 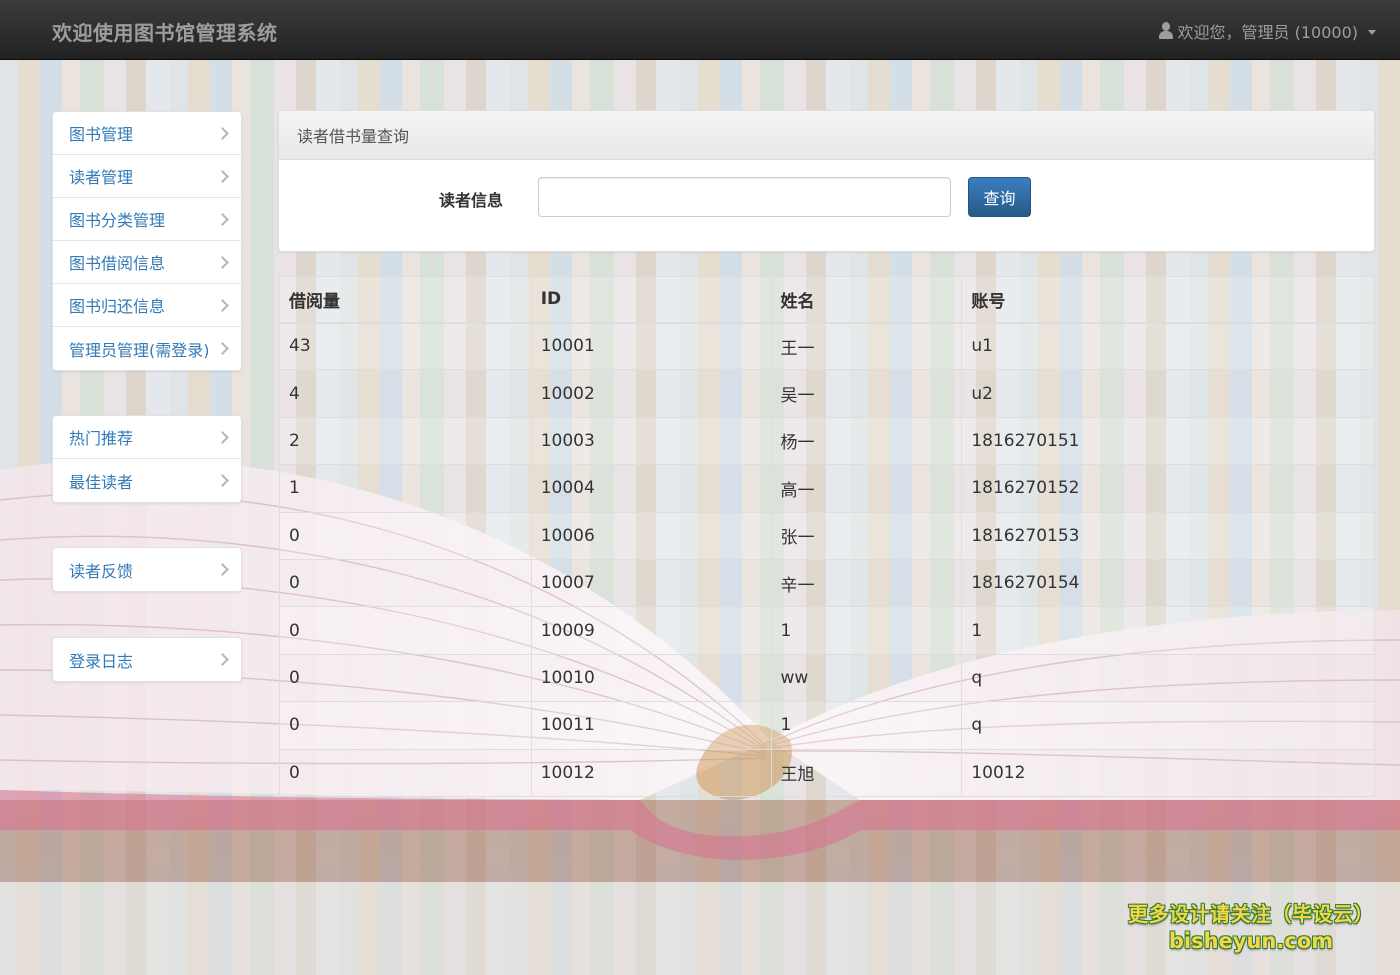 I want to click on table-row: 0 10011 1 q, so click(x=827, y=725).